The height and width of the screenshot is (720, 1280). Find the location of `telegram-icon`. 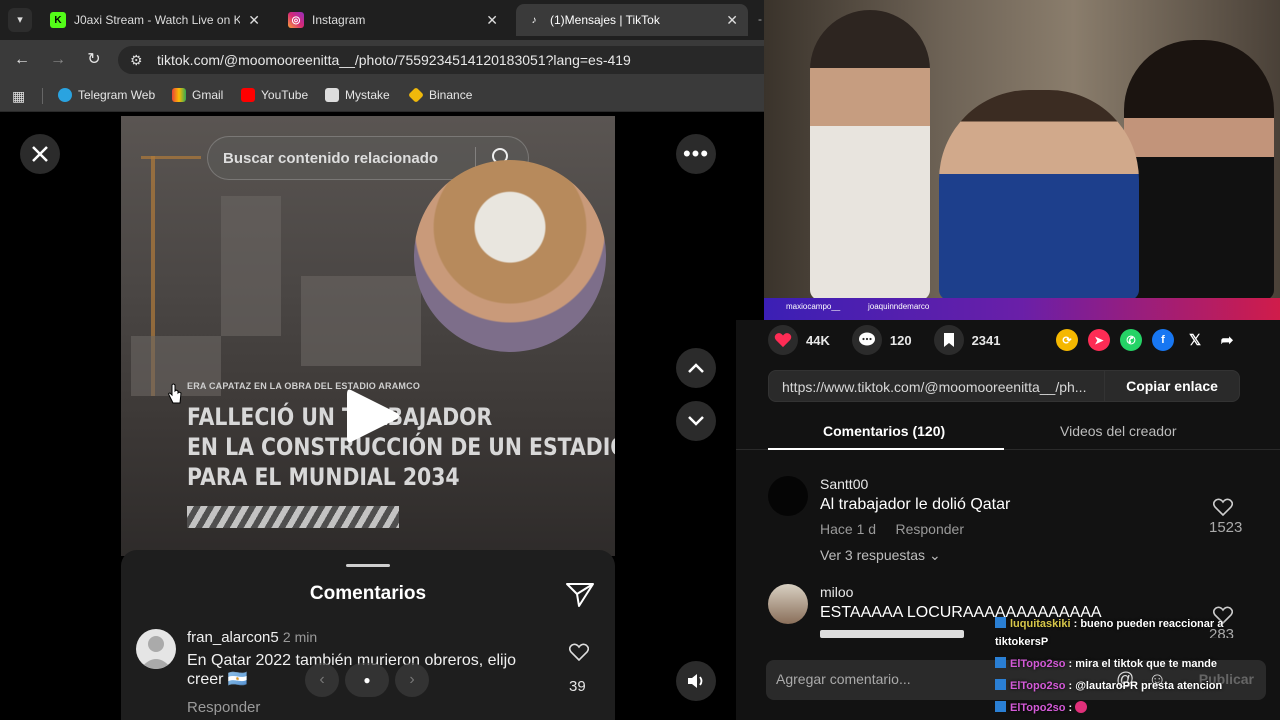

telegram-icon is located at coordinates (65, 95).